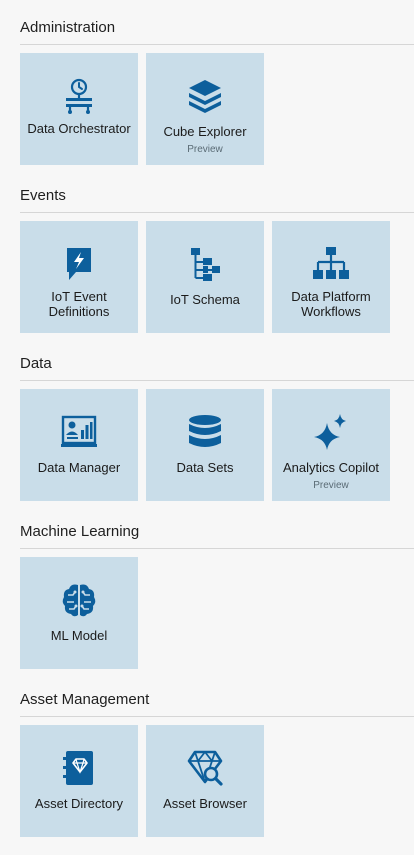 This screenshot has width=414, height=855. What do you see at coordinates (68, 27) in the screenshot?
I see `section-title-administration: Administration` at bounding box center [68, 27].